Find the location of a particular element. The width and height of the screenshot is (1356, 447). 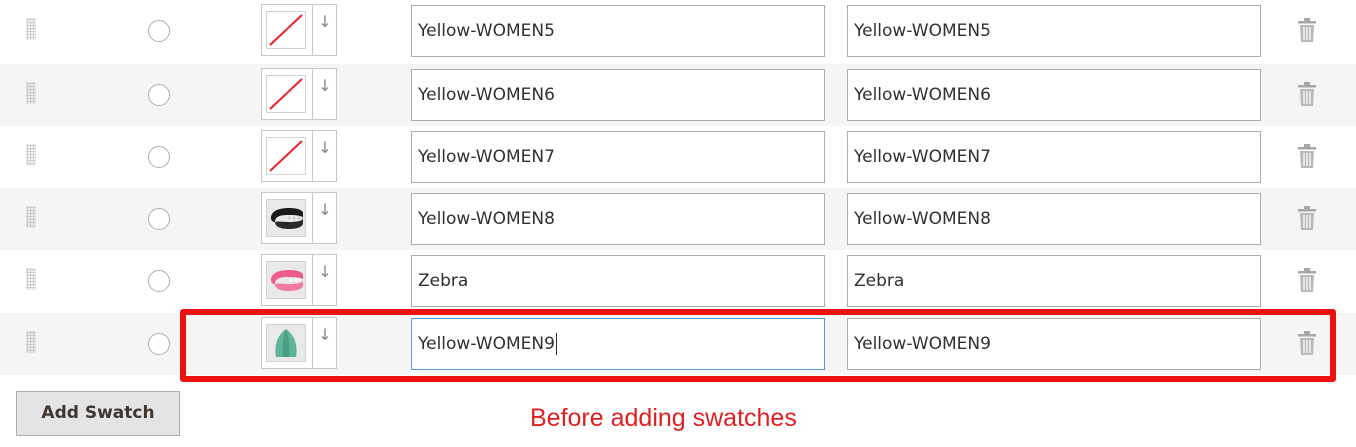

admin-value-input: Yellow-WOMEN5 is located at coordinates (618, 31).